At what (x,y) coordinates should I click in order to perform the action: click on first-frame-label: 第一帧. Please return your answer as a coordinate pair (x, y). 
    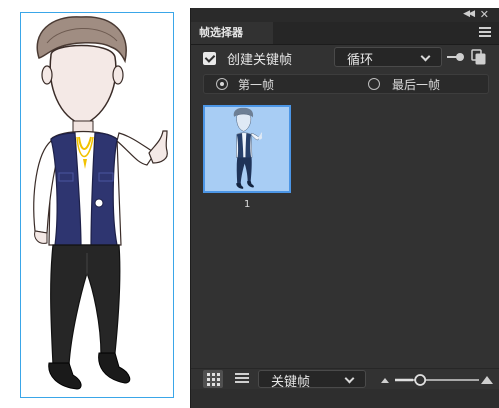
    Looking at the image, I should click on (256, 85).